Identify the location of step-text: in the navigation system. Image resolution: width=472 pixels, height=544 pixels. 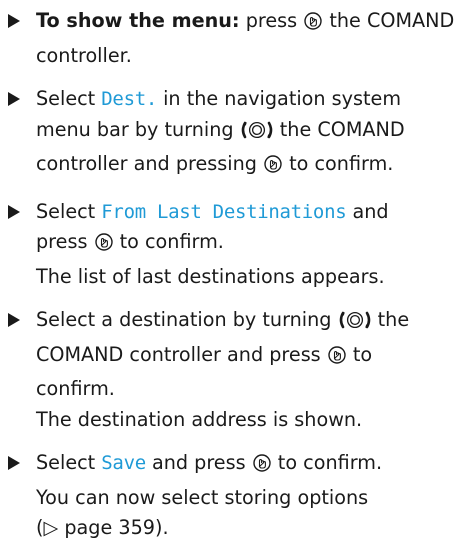
(279, 98).